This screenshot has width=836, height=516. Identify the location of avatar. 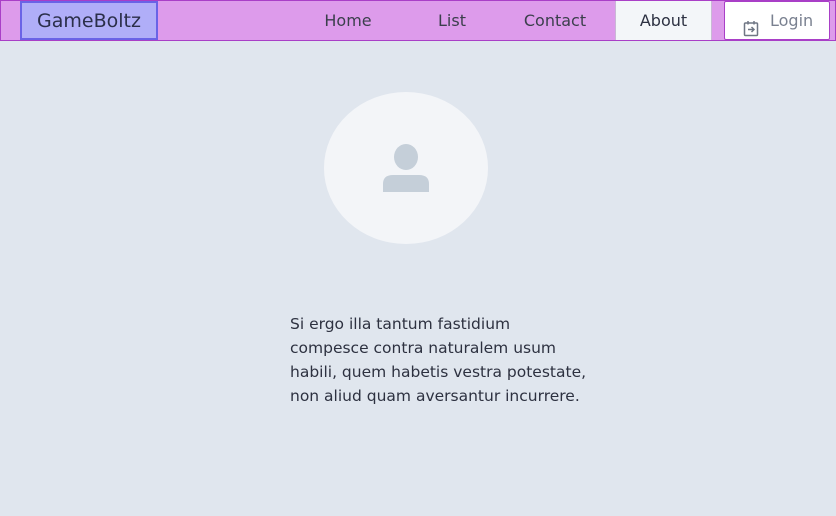
(406, 168).